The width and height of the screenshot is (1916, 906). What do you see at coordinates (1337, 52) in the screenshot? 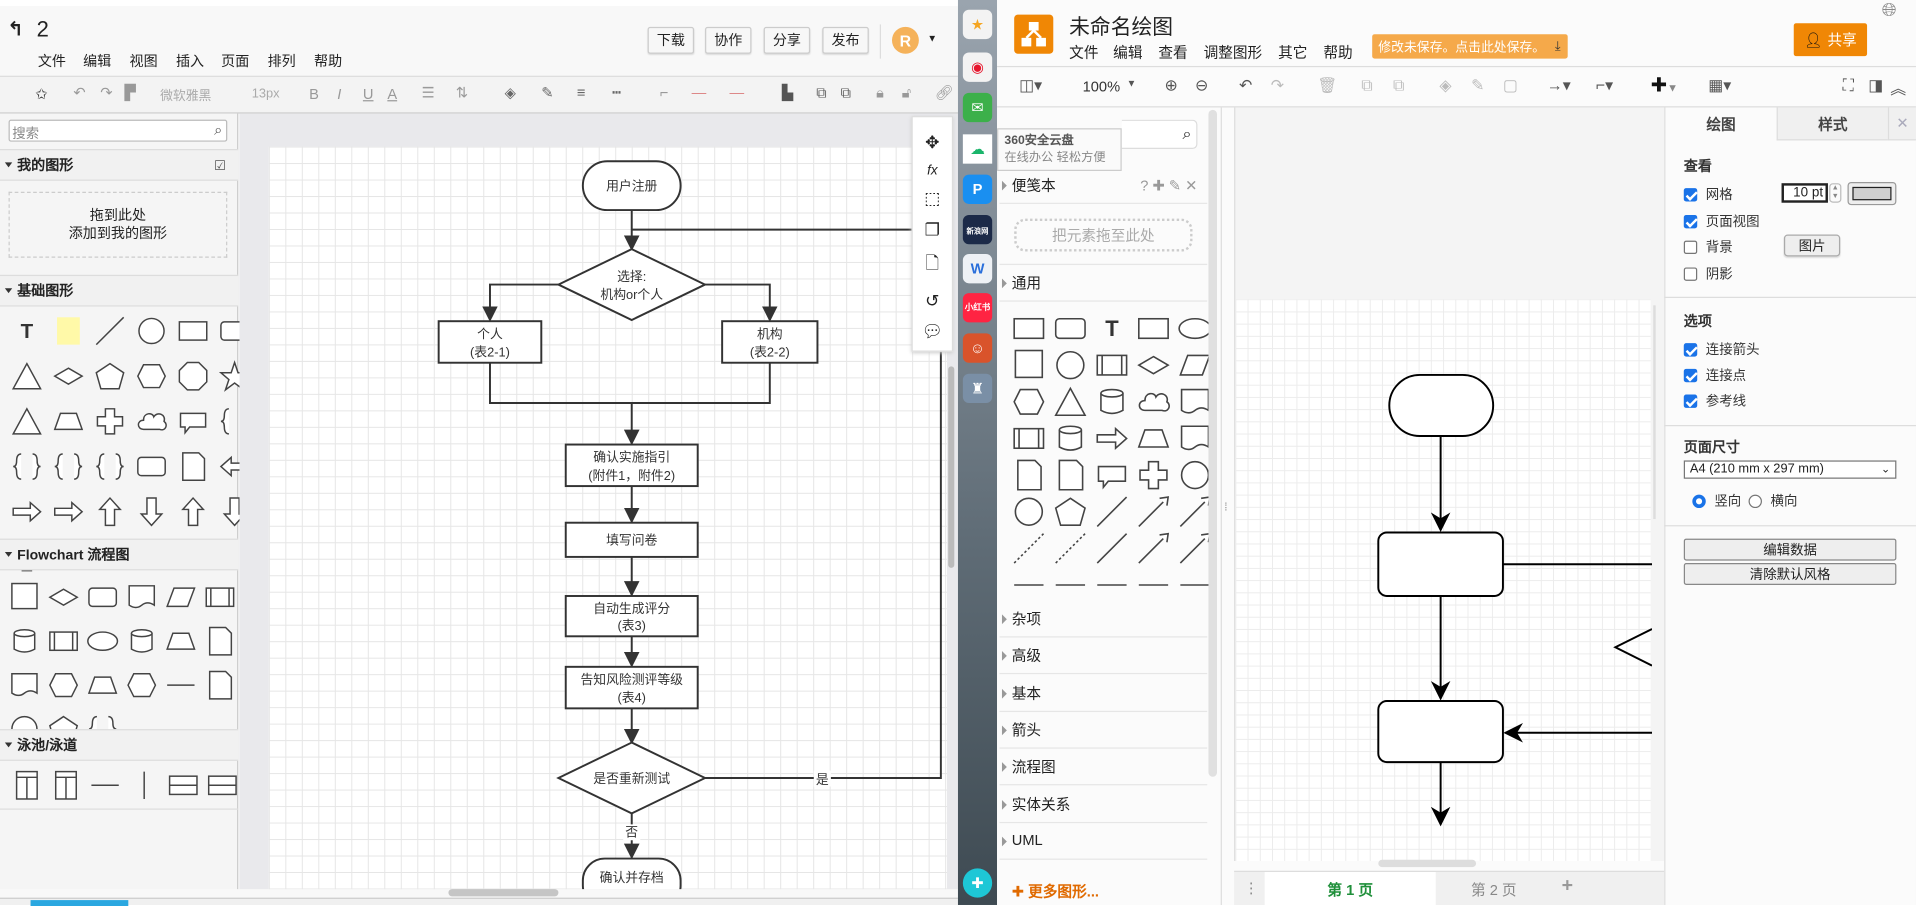
I see `menu-help: 帮助` at bounding box center [1337, 52].